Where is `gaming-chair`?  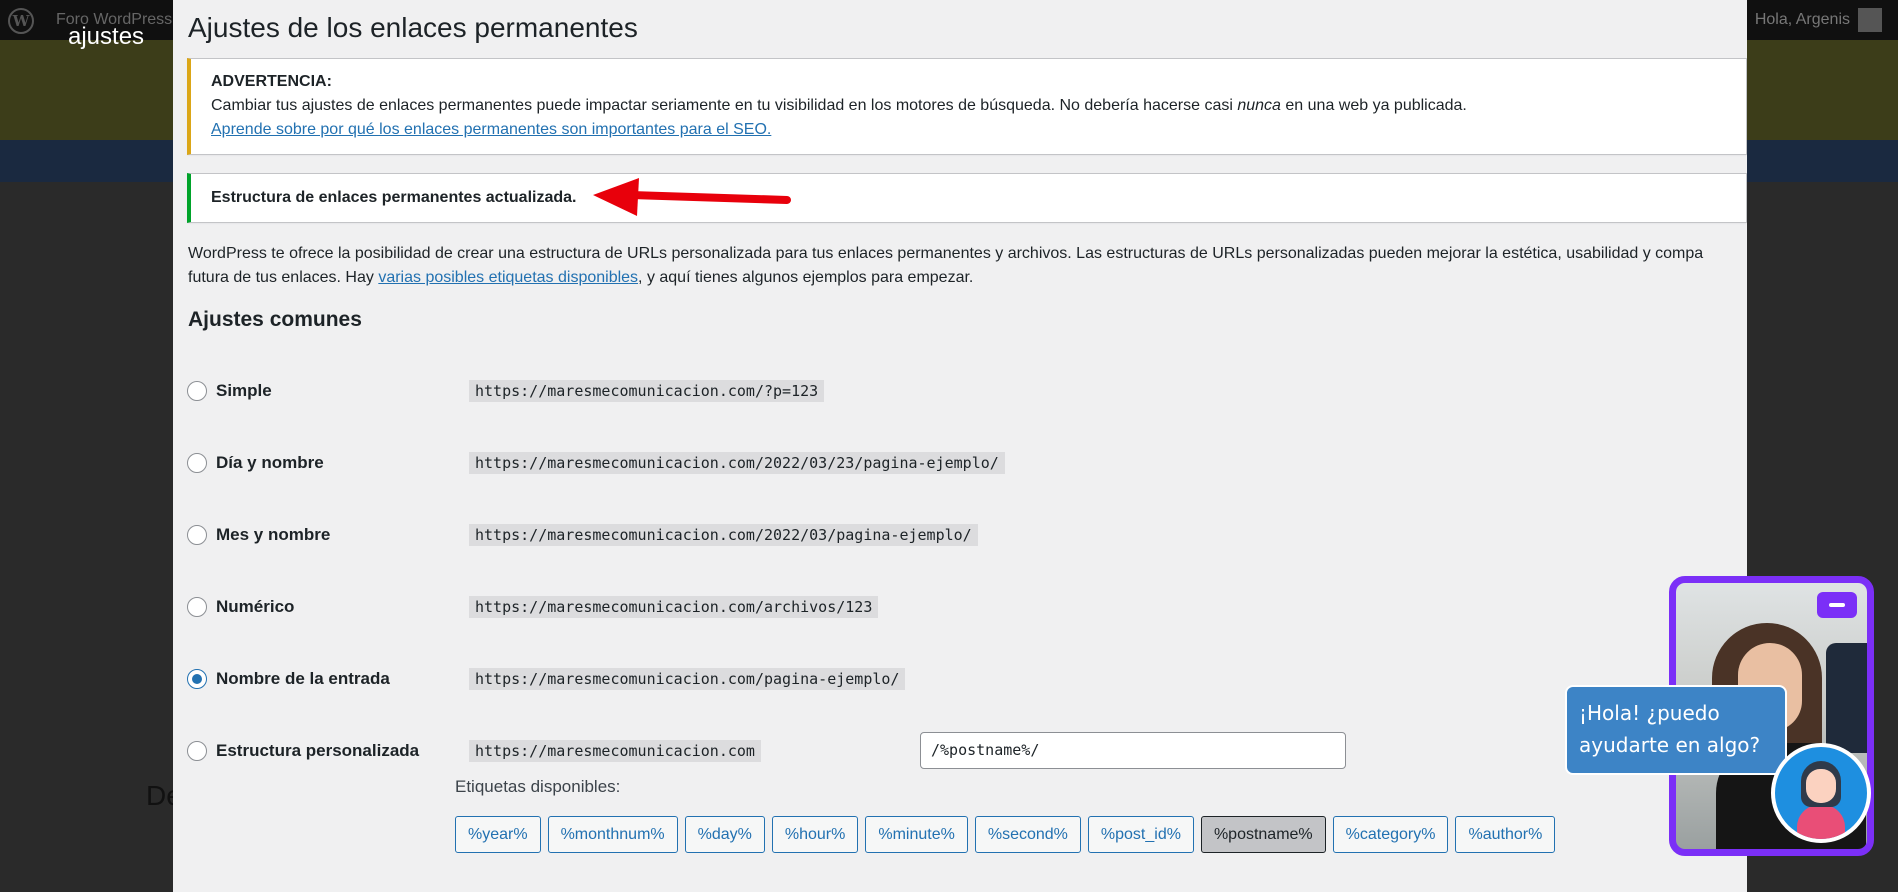 gaming-chair is located at coordinates (1846, 698).